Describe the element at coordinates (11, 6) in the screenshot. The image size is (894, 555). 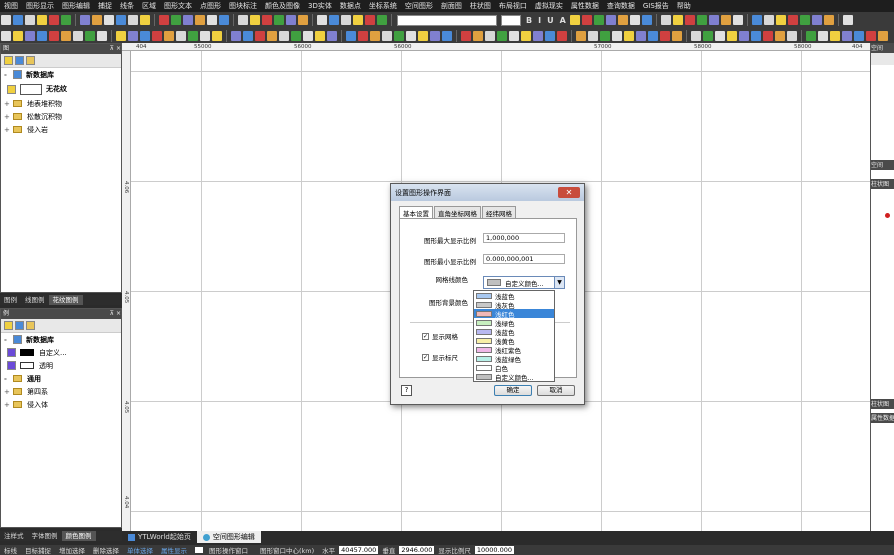
I see `menu-item: 视图` at that location.